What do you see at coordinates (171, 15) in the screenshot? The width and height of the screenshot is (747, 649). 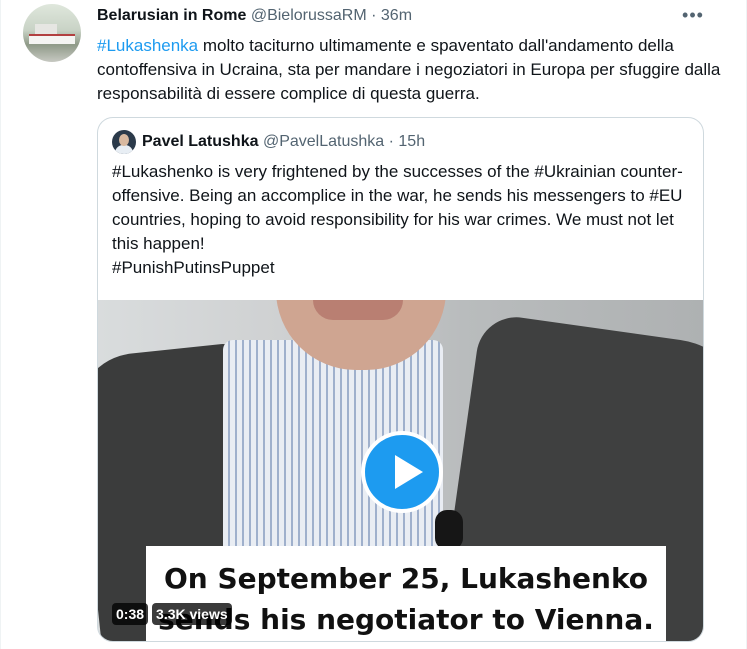 I see `author-name: Belarusian in Rome` at bounding box center [171, 15].